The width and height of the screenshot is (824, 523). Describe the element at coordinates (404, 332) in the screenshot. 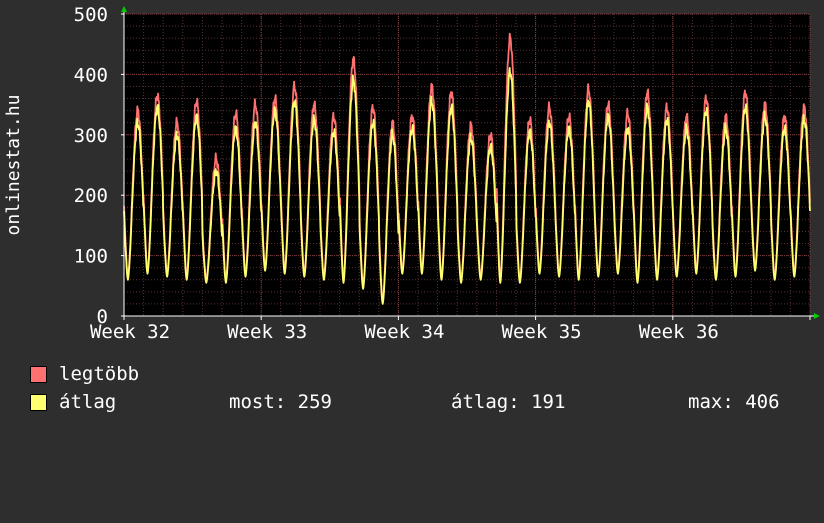

I see `x-tick-label: Week 34` at that location.